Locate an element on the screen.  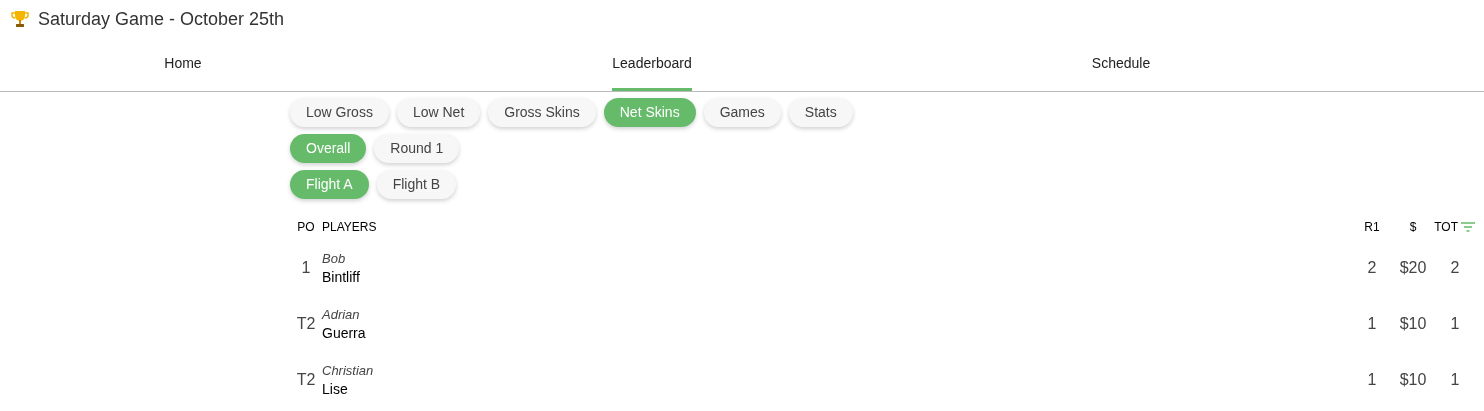
column-header: PLAYERS is located at coordinates (350, 227).